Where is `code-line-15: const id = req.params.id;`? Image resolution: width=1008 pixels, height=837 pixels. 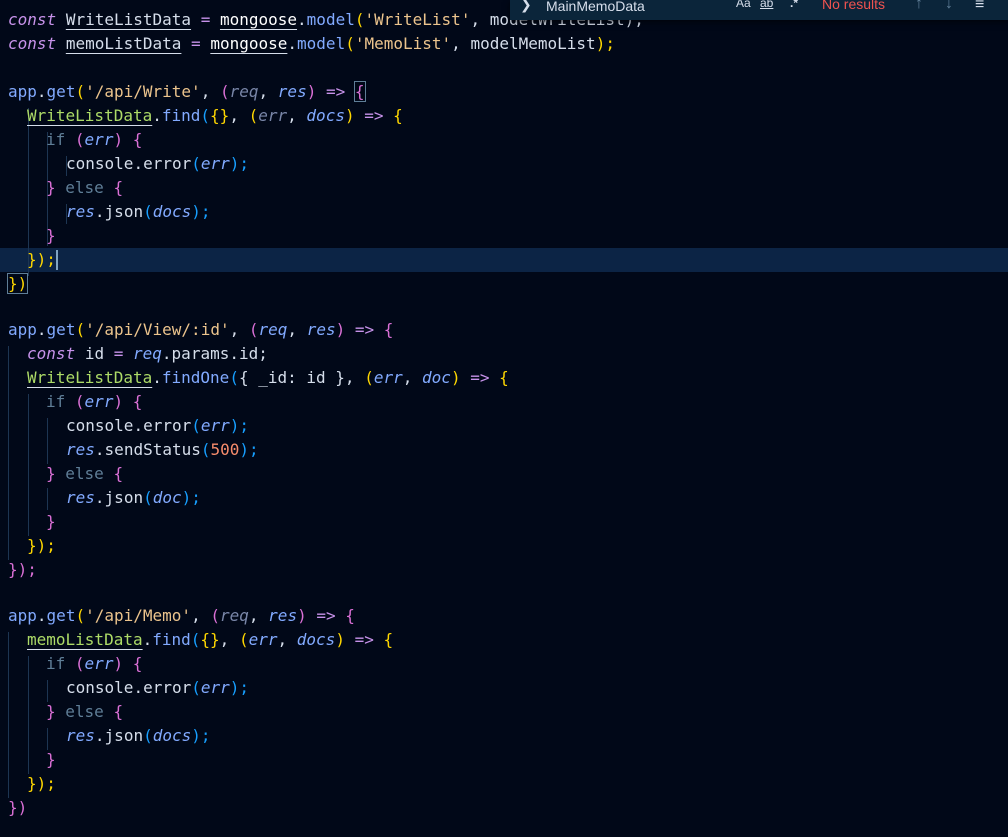 code-line-15: const id = req.params.id; is located at coordinates (147, 354).